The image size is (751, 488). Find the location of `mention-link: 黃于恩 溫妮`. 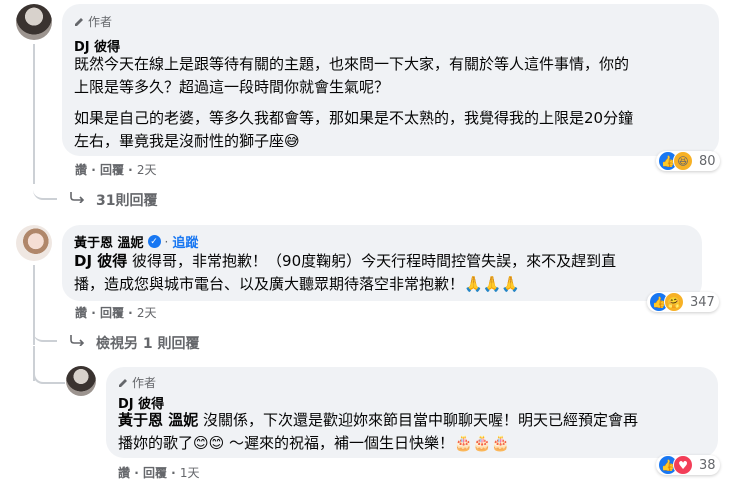

mention-link: 黃于恩 溫妮 is located at coordinates (158, 420).